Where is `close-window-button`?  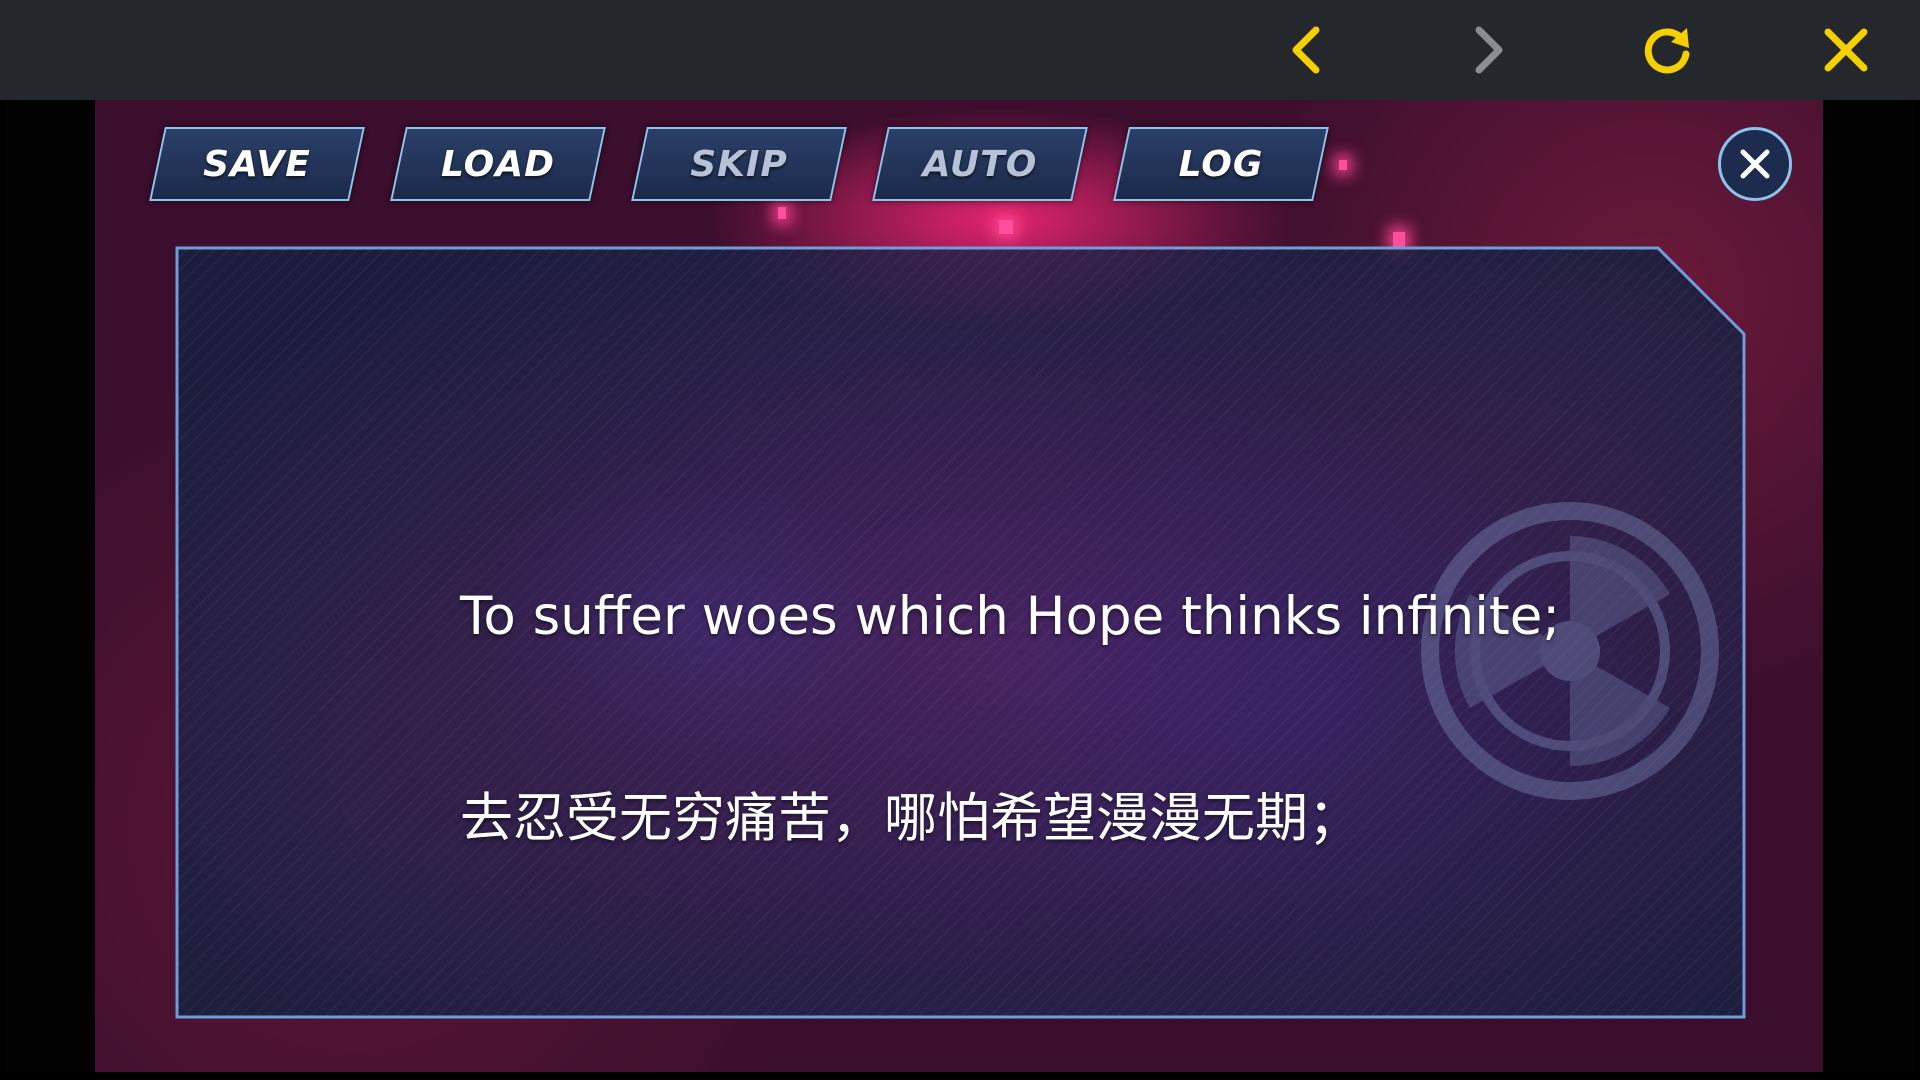
close-window-button is located at coordinates (1846, 50).